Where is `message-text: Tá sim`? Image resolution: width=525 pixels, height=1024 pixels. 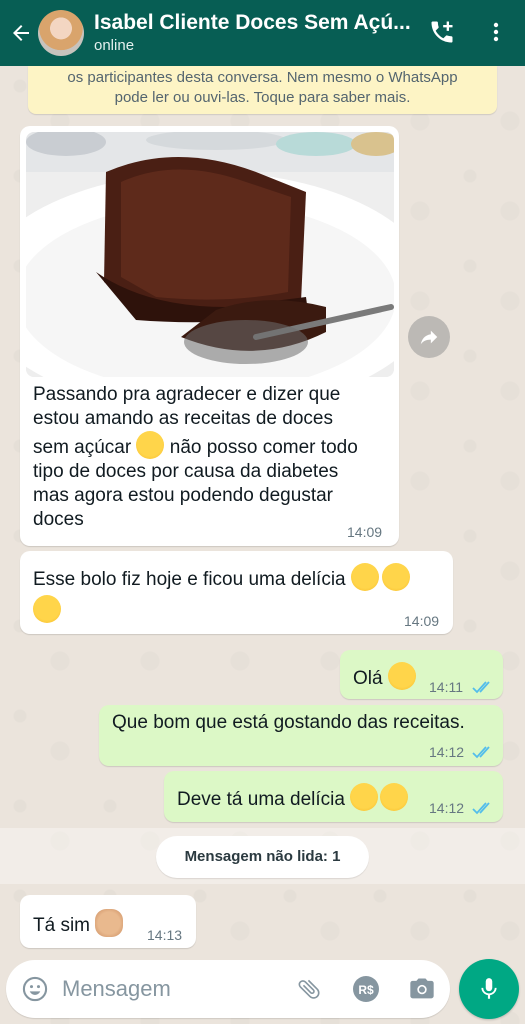
message-text: Tá sim is located at coordinates (61, 925).